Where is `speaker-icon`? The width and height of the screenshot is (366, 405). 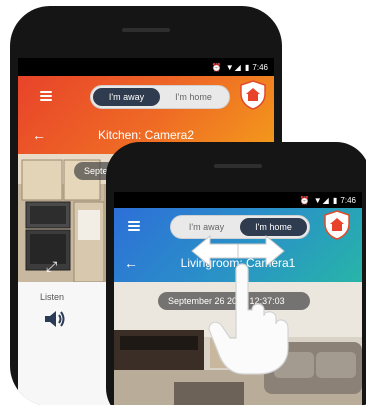
speaker-icon is located at coordinates (55, 319).